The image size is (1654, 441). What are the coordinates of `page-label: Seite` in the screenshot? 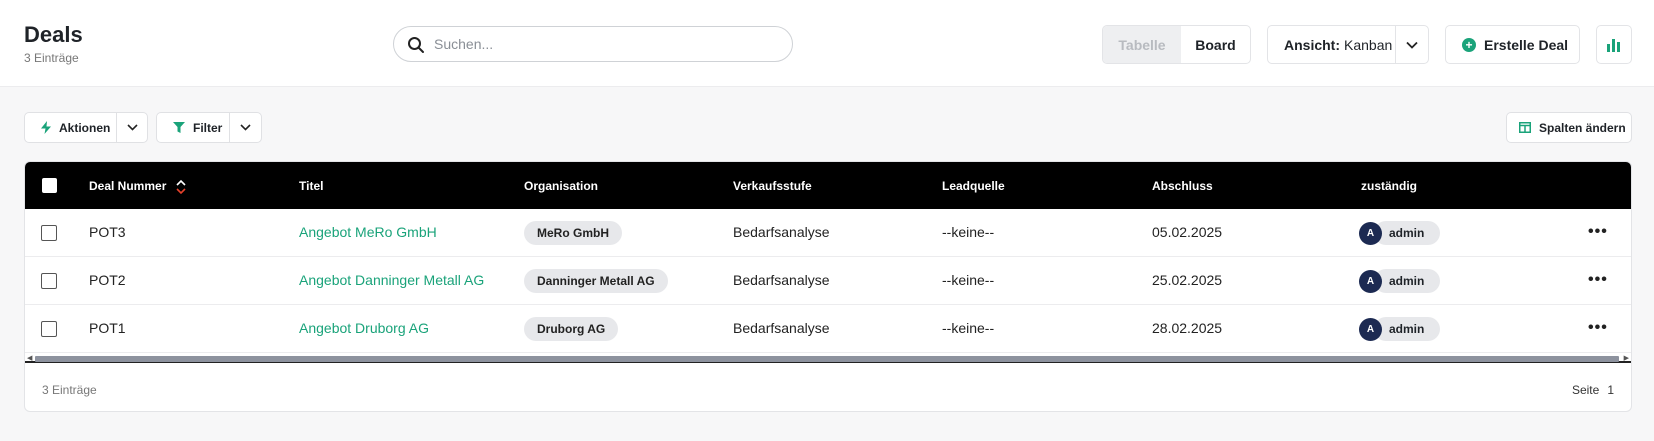 It's located at (1585, 390).